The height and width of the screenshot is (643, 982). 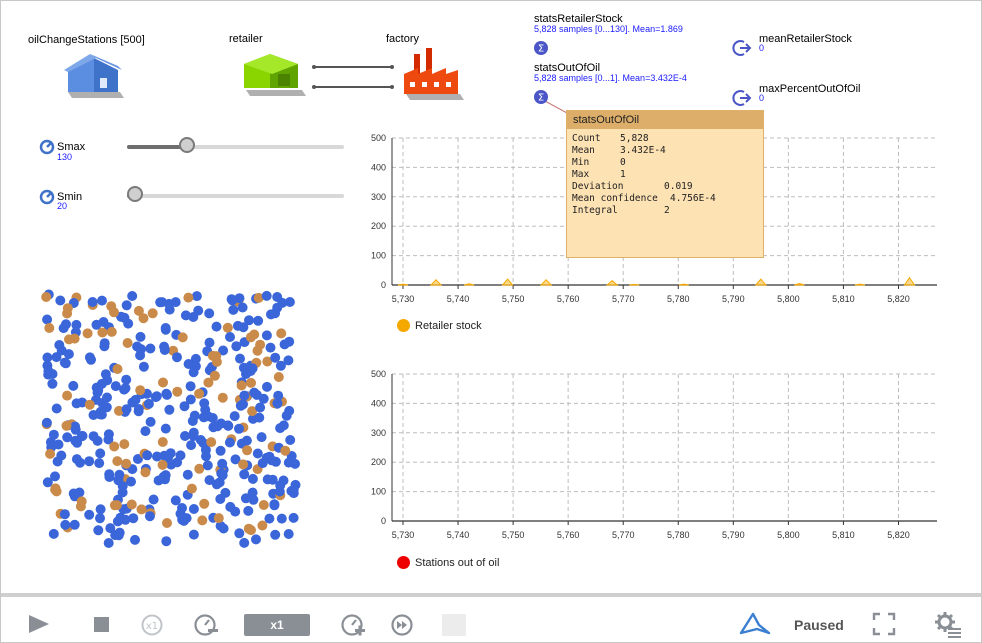 What do you see at coordinates (884, 624) in the screenshot?
I see `fullscreen-icon` at bounding box center [884, 624].